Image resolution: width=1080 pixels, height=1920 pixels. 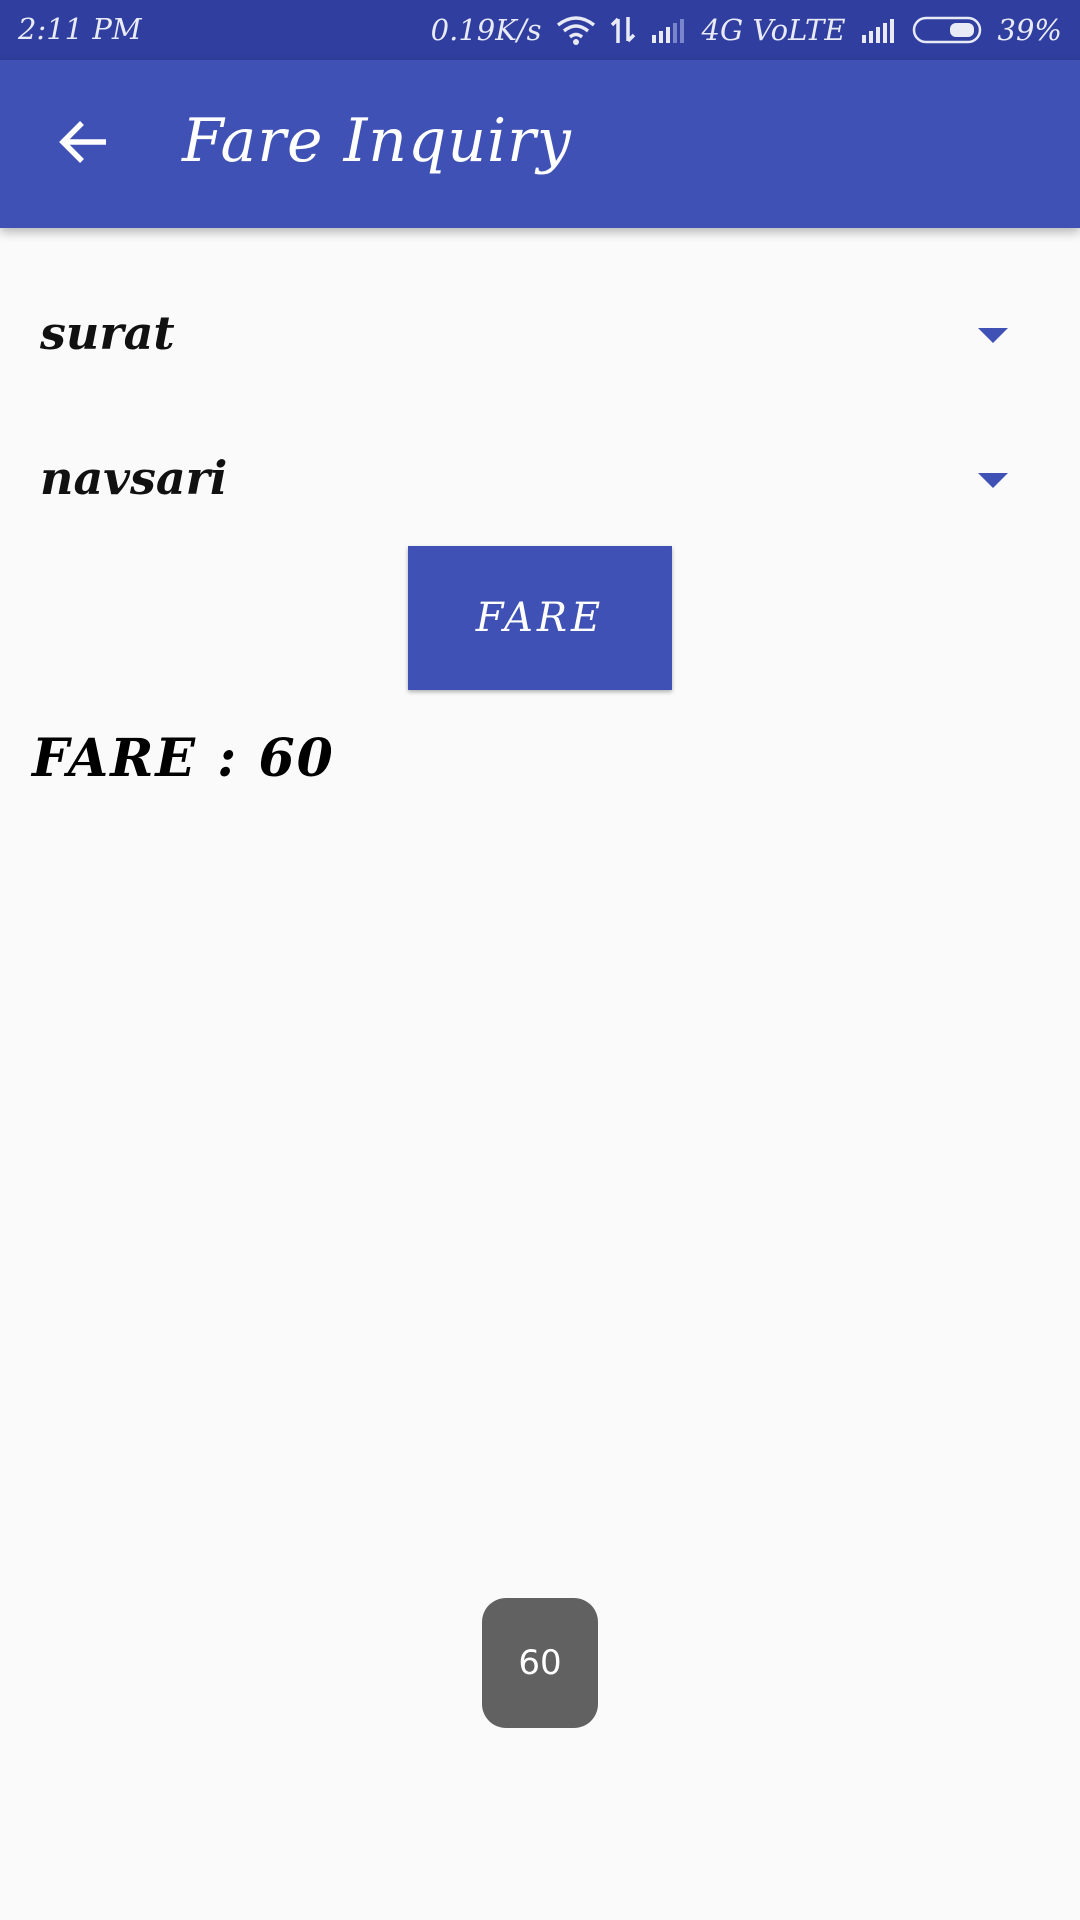 I want to click on battery-percent: 39%, so click(x=1029, y=30).